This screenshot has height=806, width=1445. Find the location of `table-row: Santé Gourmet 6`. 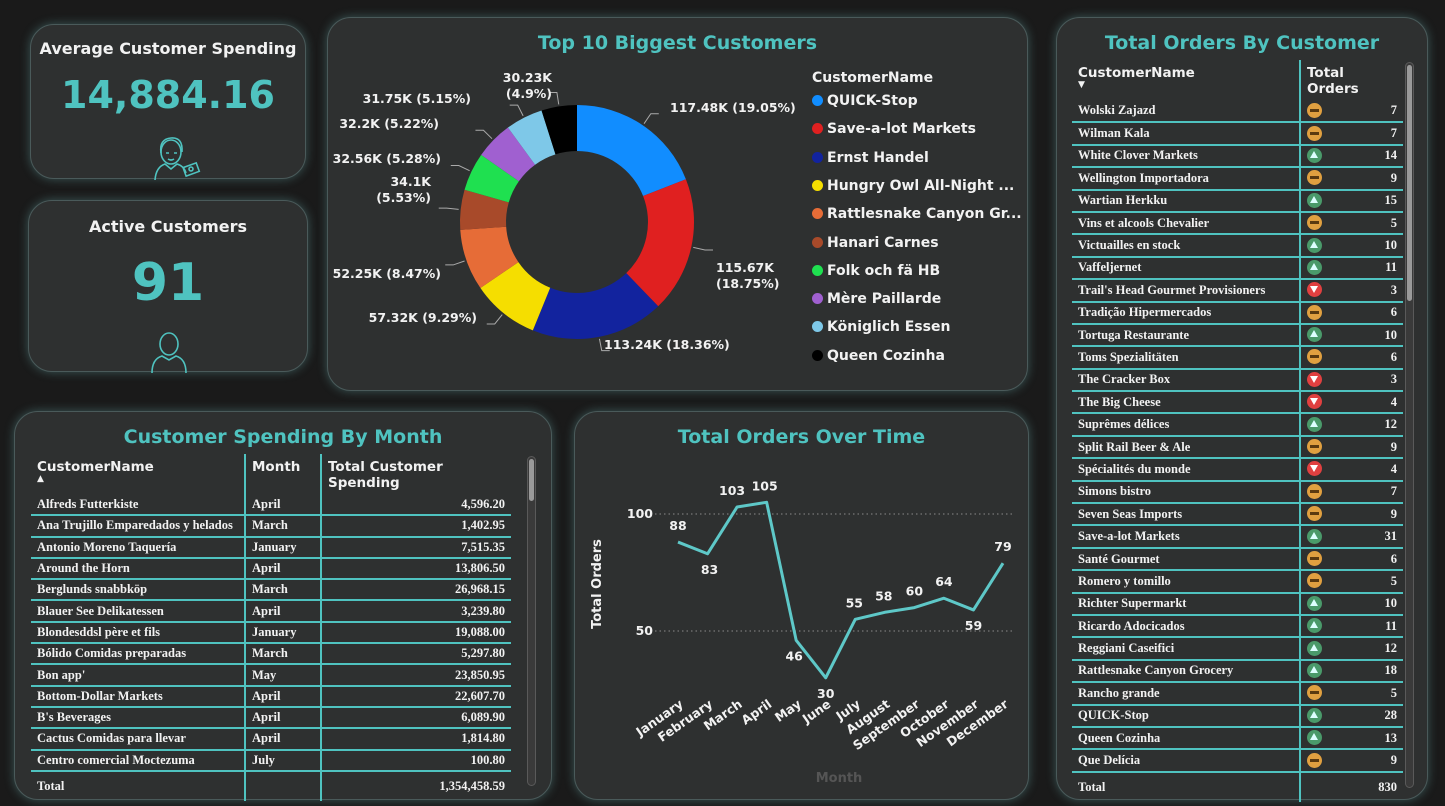

table-row: Santé Gourmet 6 is located at coordinates (1237, 559).